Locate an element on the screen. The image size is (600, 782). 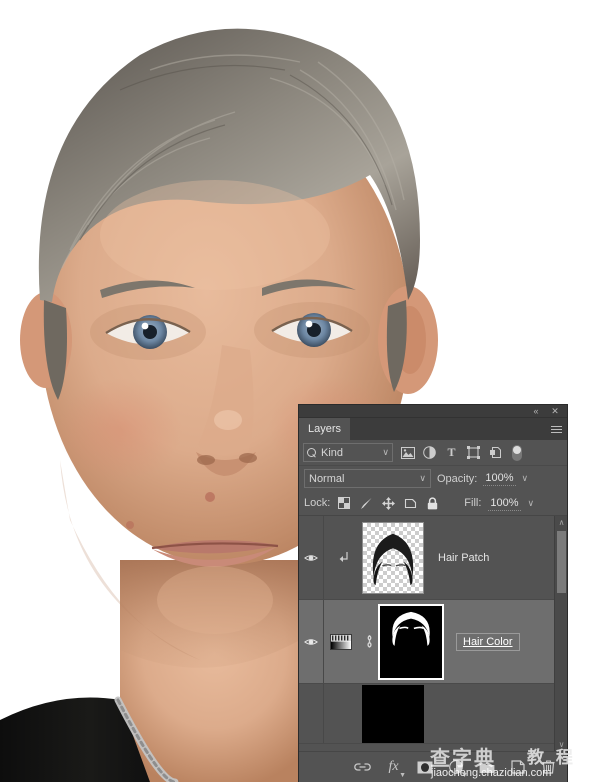
clipping-mask-indicator is located at coordinates (343, 557).